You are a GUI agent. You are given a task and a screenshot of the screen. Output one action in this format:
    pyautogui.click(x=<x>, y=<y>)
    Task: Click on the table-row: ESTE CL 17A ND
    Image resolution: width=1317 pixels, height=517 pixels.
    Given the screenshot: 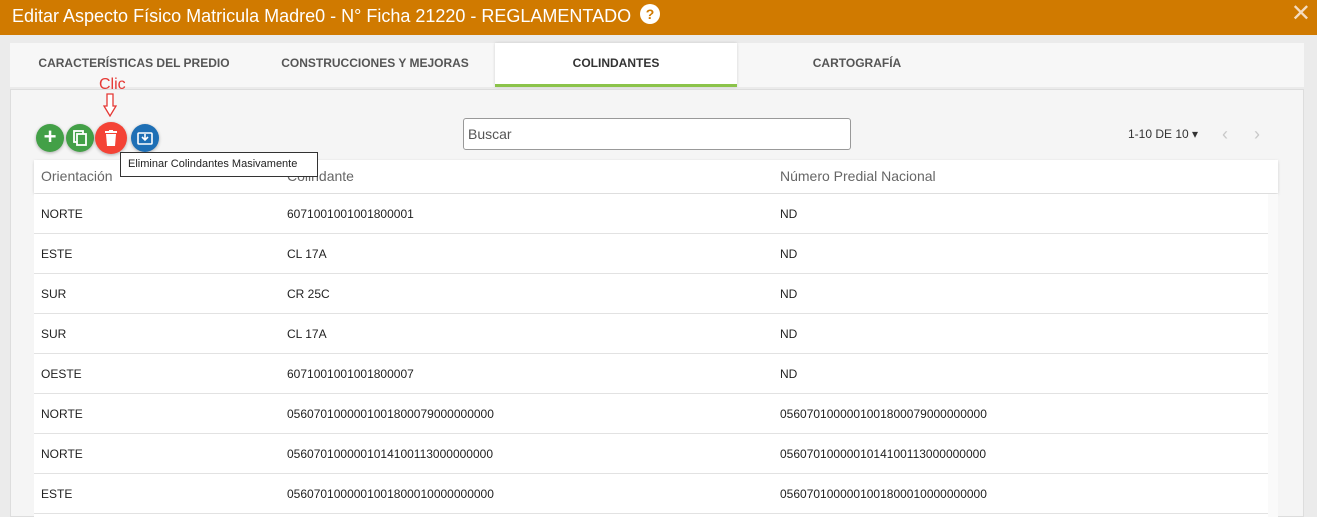 What is the action you would take?
    pyautogui.click(x=651, y=254)
    